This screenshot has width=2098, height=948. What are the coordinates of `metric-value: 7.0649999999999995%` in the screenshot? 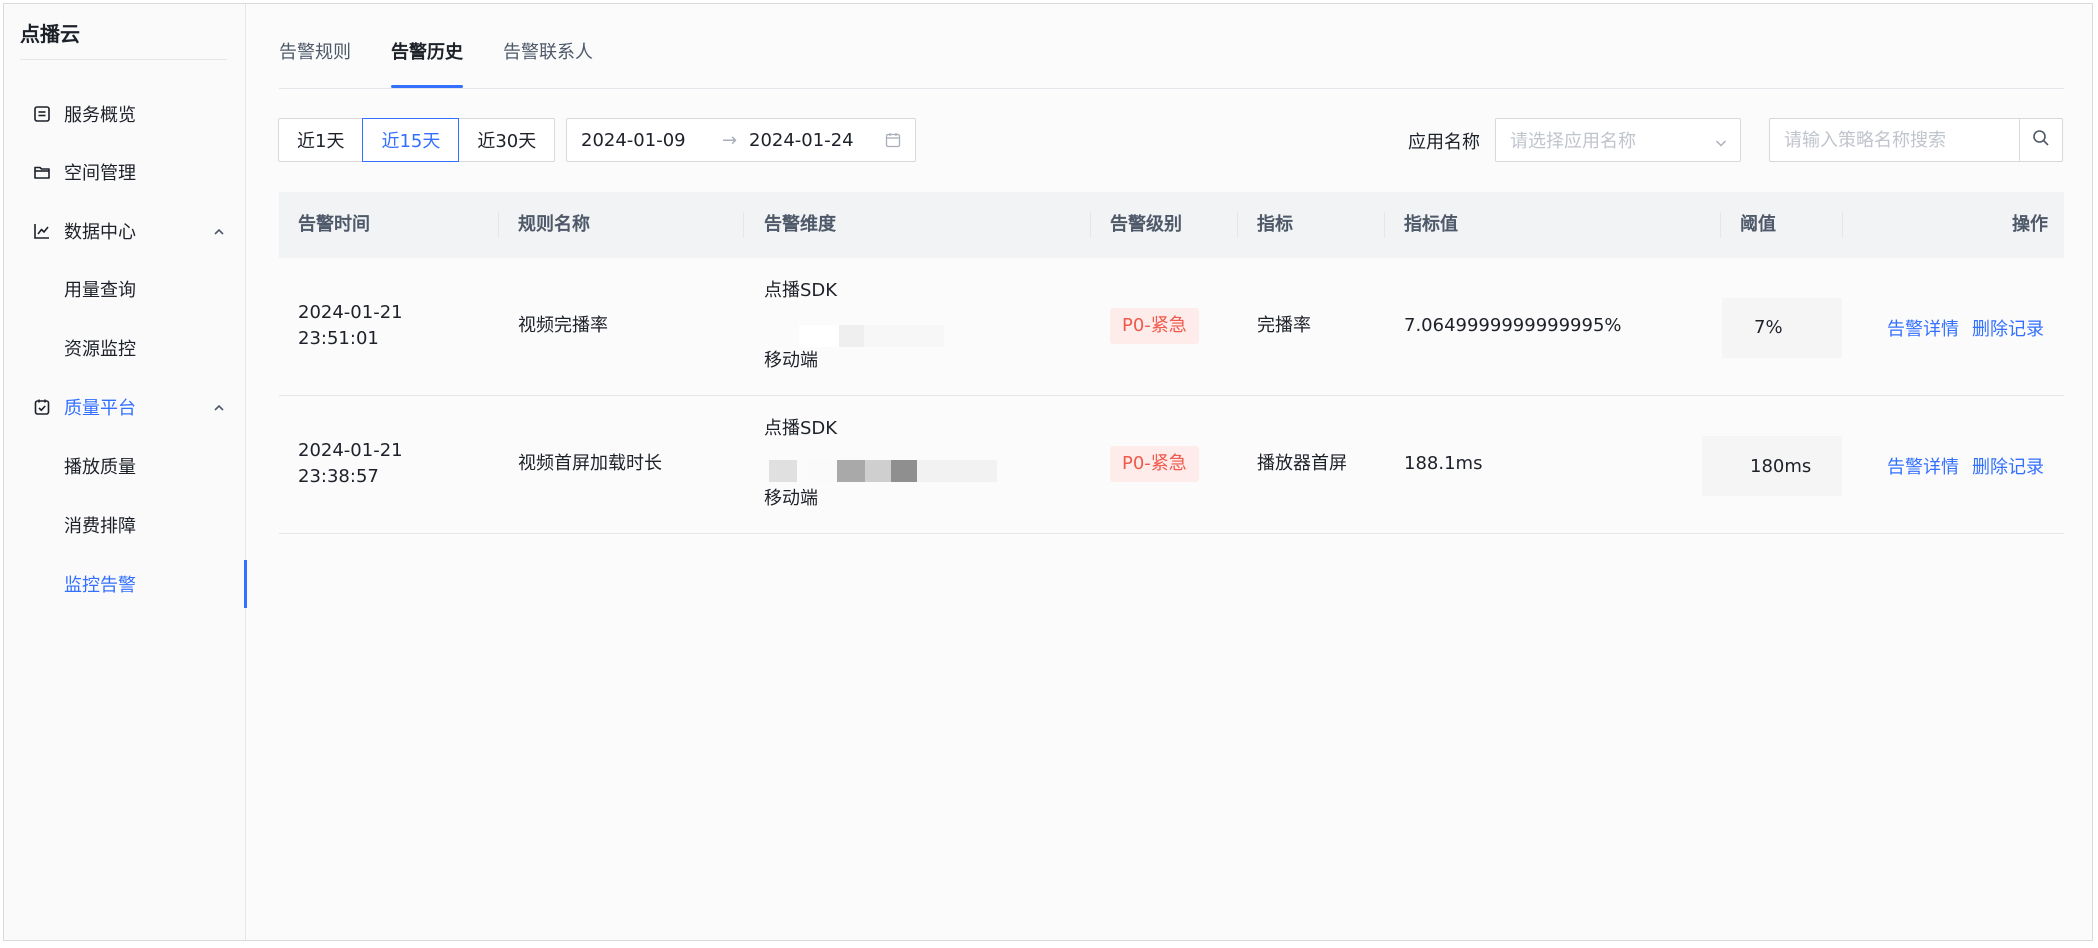 It's located at (1513, 325).